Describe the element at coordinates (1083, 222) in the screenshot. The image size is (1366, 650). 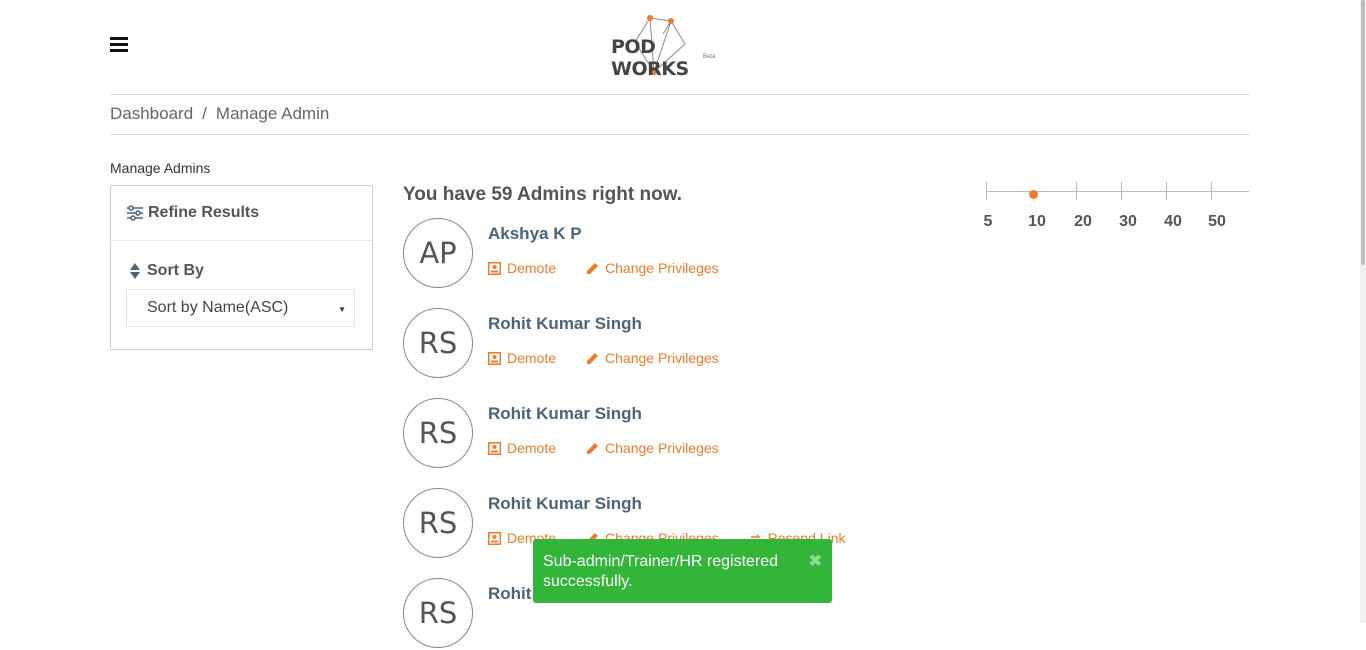
I see `slider-option: 20` at that location.